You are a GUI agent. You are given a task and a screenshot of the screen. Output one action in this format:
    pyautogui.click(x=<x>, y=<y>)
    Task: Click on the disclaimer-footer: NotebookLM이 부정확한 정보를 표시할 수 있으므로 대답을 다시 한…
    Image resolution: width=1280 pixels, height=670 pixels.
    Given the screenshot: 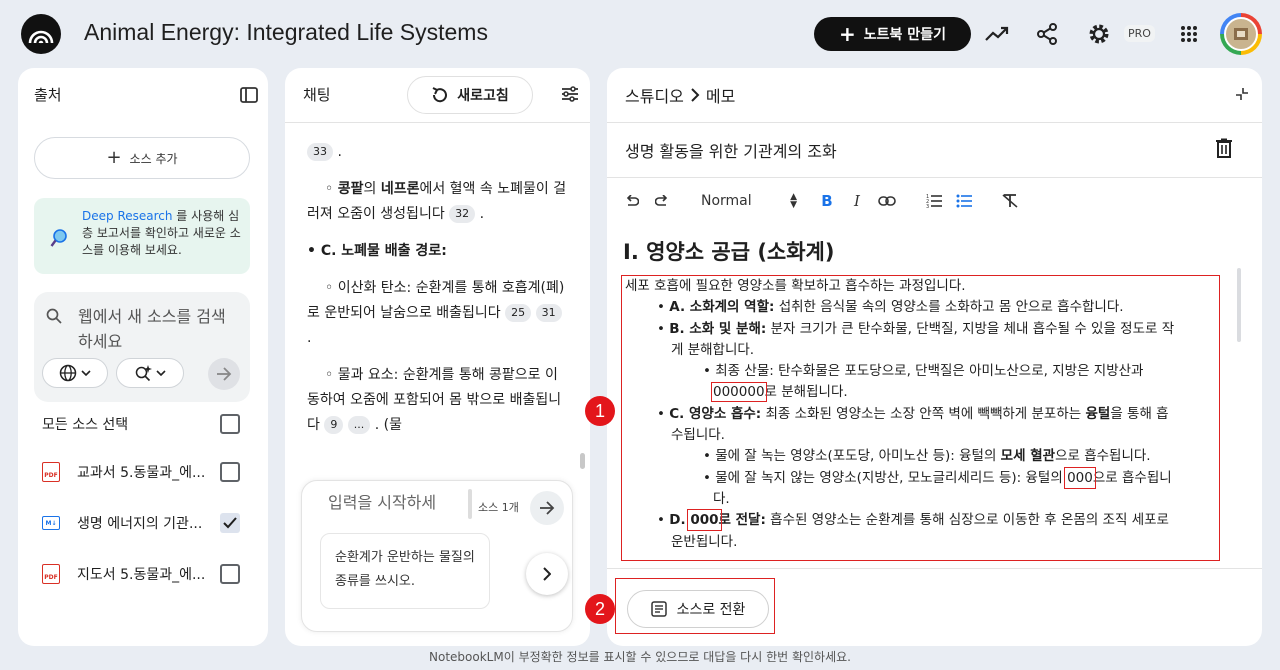 What is the action you would take?
    pyautogui.click(x=640, y=657)
    